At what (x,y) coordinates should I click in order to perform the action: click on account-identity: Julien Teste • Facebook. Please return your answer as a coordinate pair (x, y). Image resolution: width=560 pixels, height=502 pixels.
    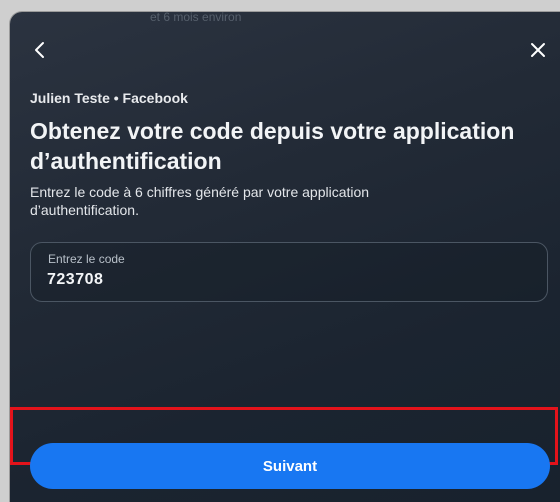
    Looking at the image, I should click on (109, 98).